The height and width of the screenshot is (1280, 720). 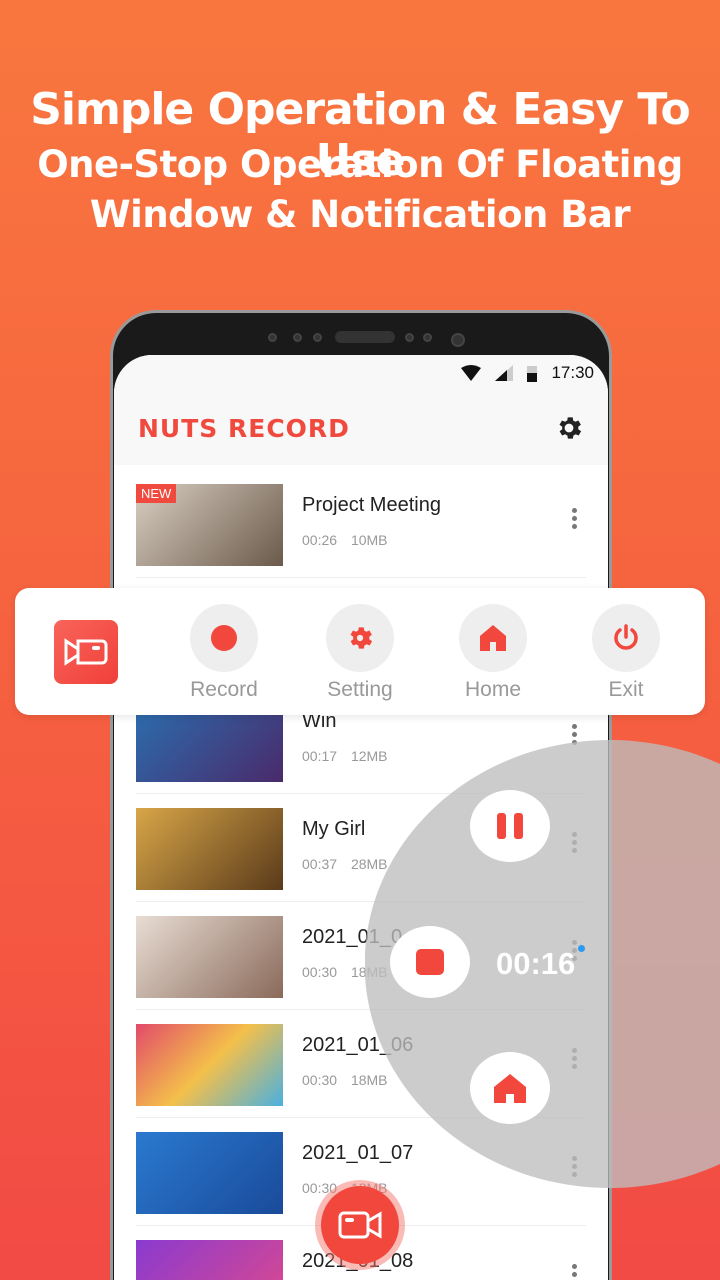 I want to click on front-camera, so click(x=458, y=340).